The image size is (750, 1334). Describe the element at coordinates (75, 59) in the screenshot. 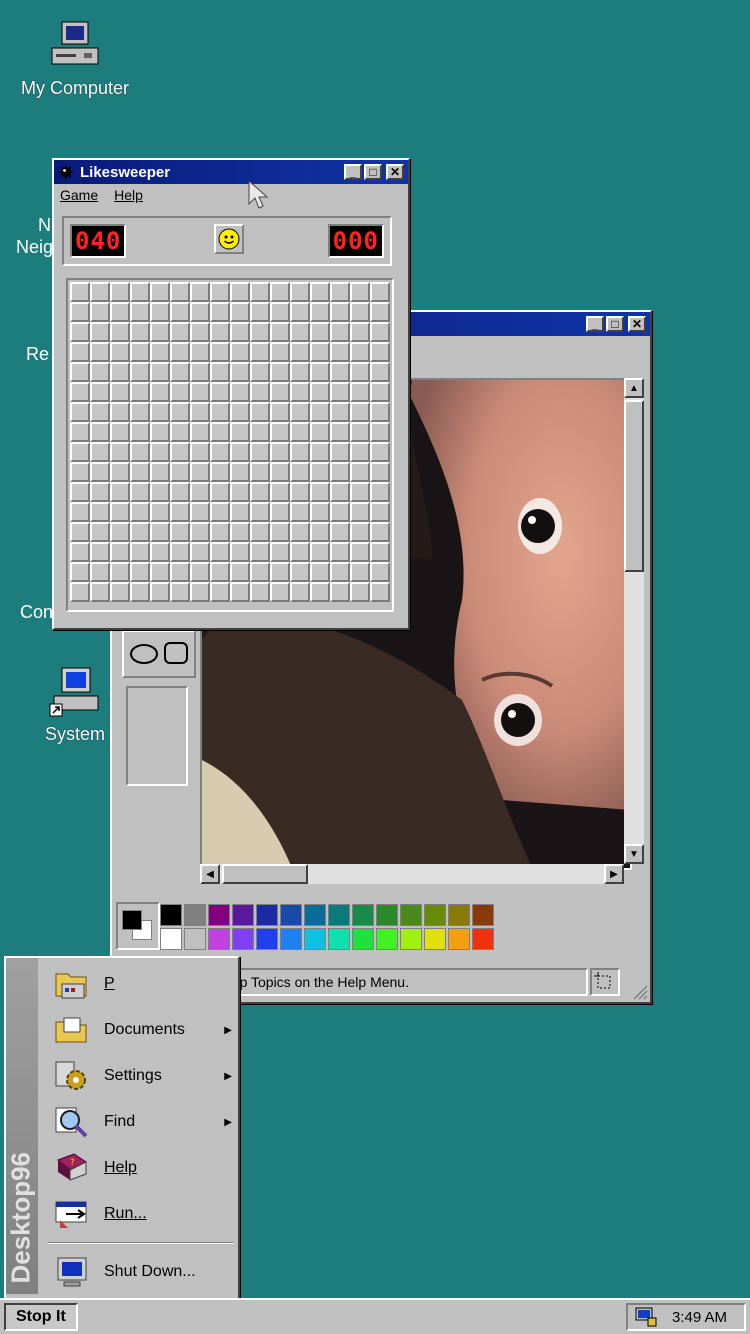

I see `my-computer-shortcut: My Computer` at that location.